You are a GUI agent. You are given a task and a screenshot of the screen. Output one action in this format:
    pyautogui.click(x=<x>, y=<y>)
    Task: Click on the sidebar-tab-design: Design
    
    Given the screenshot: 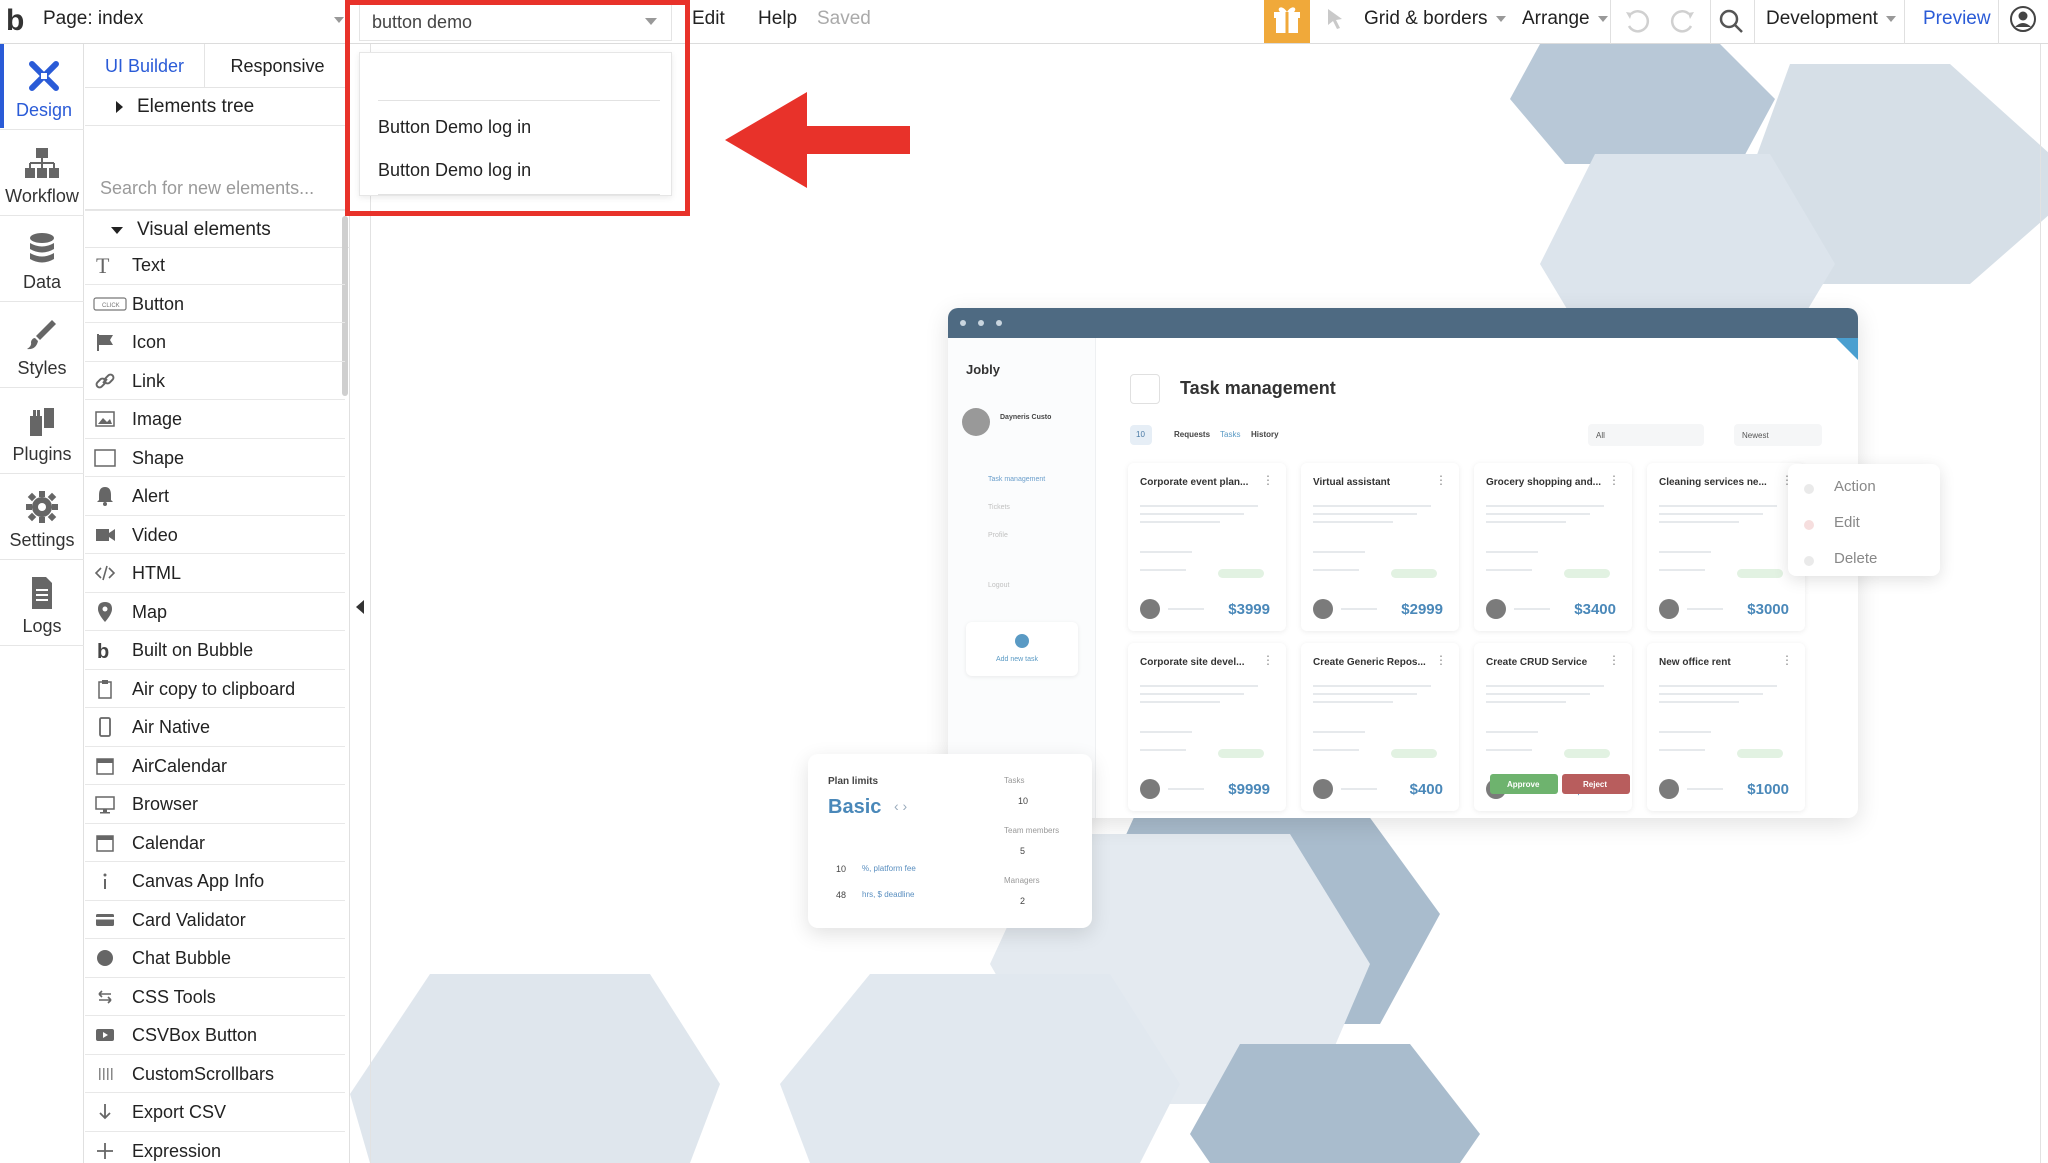 What is the action you would take?
    pyautogui.click(x=42, y=86)
    